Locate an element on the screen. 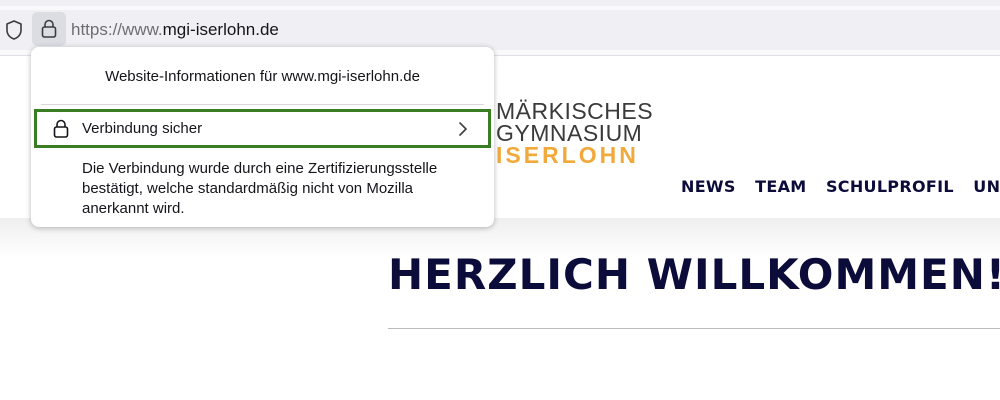 This screenshot has height=400, width=1000. main-nav: NEWS TEAM SCHULPROFIL UNTI is located at coordinates (840, 187).